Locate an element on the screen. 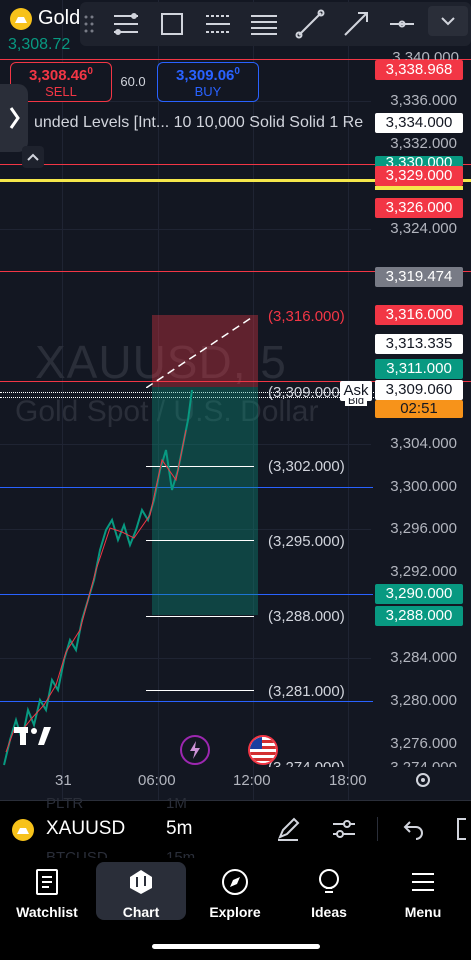  price-tick: 3,336.000 is located at coordinates (423, 100).